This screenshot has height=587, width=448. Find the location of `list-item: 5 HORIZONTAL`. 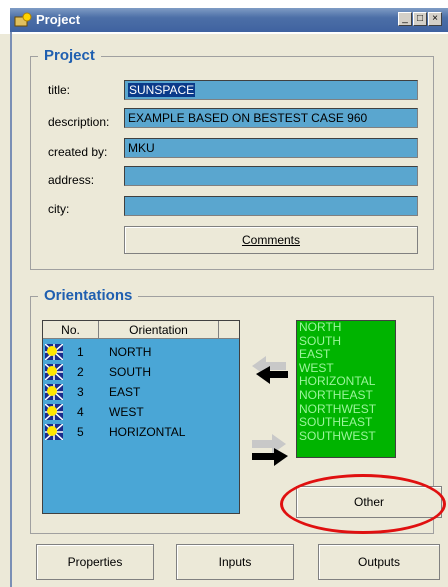

list-item: 5 HORIZONTAL is located at coordinates (141, 433).